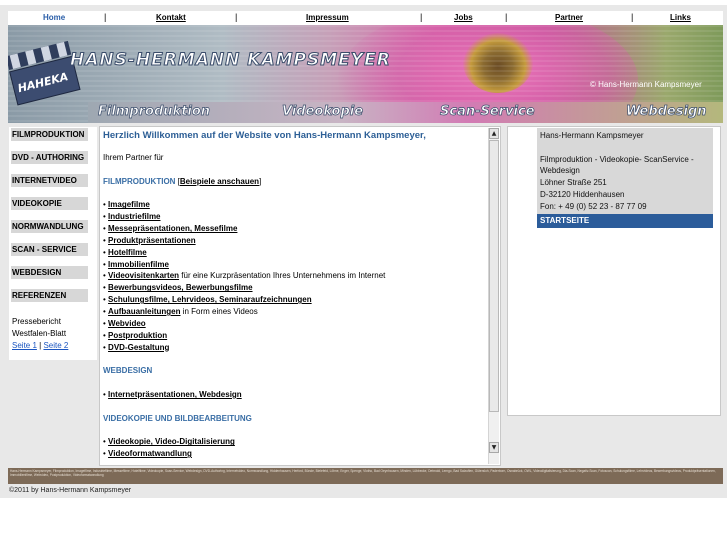 The width and height of the screenshot is (727, 545). I want to click on footer-copyright: ©2011 by Hans-Hermann Kampsmeyer, so click(70, 490).